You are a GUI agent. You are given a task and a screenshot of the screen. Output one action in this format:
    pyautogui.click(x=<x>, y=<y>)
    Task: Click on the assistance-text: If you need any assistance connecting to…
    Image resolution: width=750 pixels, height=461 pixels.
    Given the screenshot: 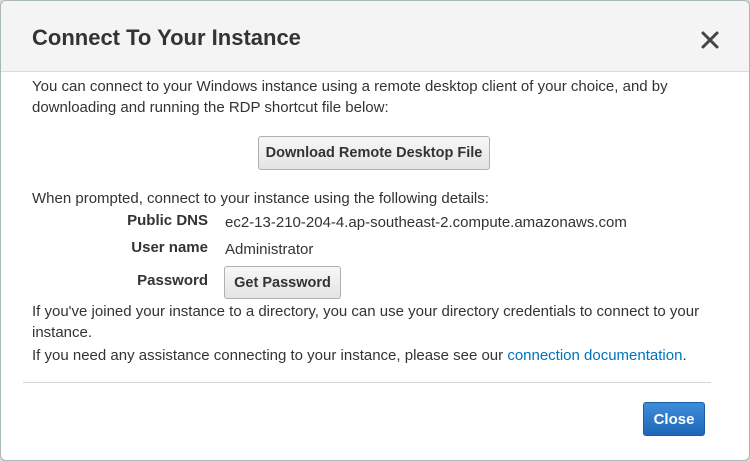 What is the action you would take?
    pyautogui.click(x=382, y=355)
    